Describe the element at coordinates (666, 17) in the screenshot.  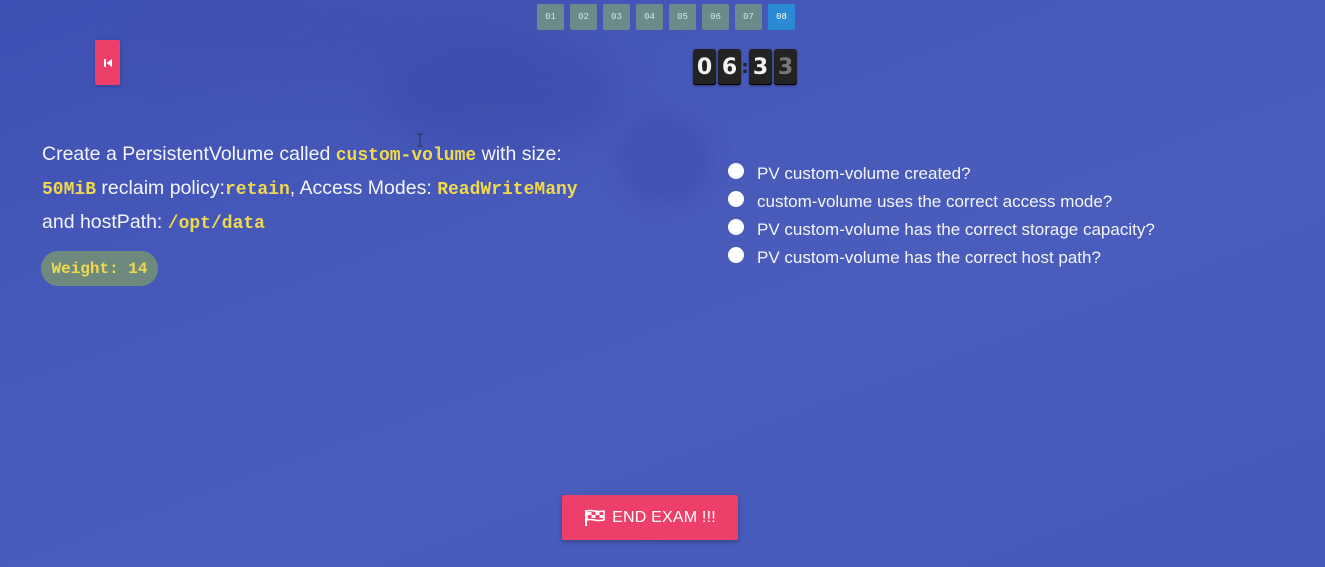
I see `question-nav: 01 02 03 04 05 06 07 08` at that location.